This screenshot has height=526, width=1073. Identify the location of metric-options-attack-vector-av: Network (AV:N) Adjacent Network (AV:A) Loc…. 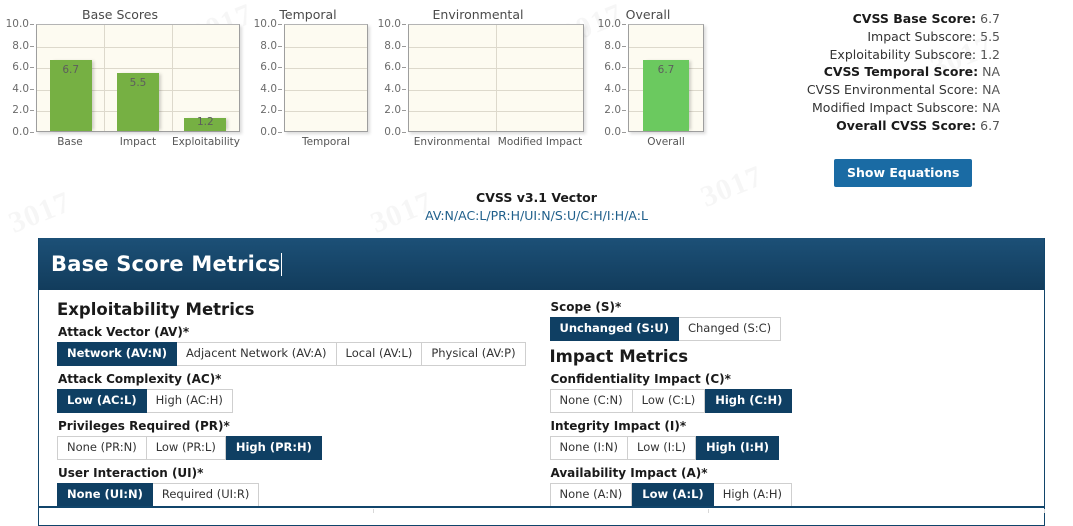
(299, 354).